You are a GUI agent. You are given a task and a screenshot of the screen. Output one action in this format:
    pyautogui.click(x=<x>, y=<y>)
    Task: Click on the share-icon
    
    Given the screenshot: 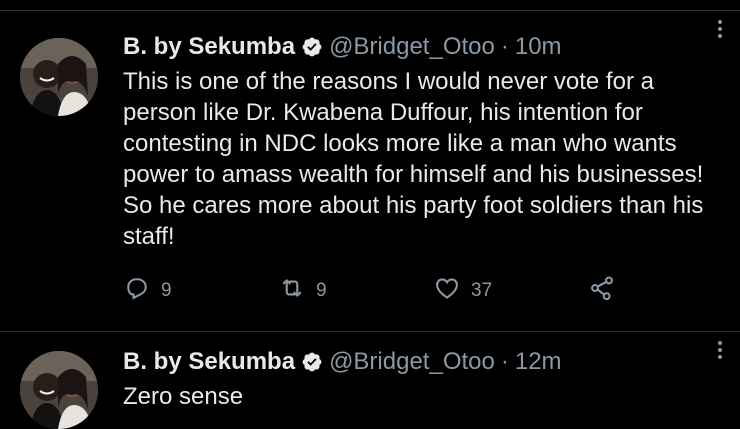 What is the action you would take?
    pyautogui.click(x=602, y=291)
    